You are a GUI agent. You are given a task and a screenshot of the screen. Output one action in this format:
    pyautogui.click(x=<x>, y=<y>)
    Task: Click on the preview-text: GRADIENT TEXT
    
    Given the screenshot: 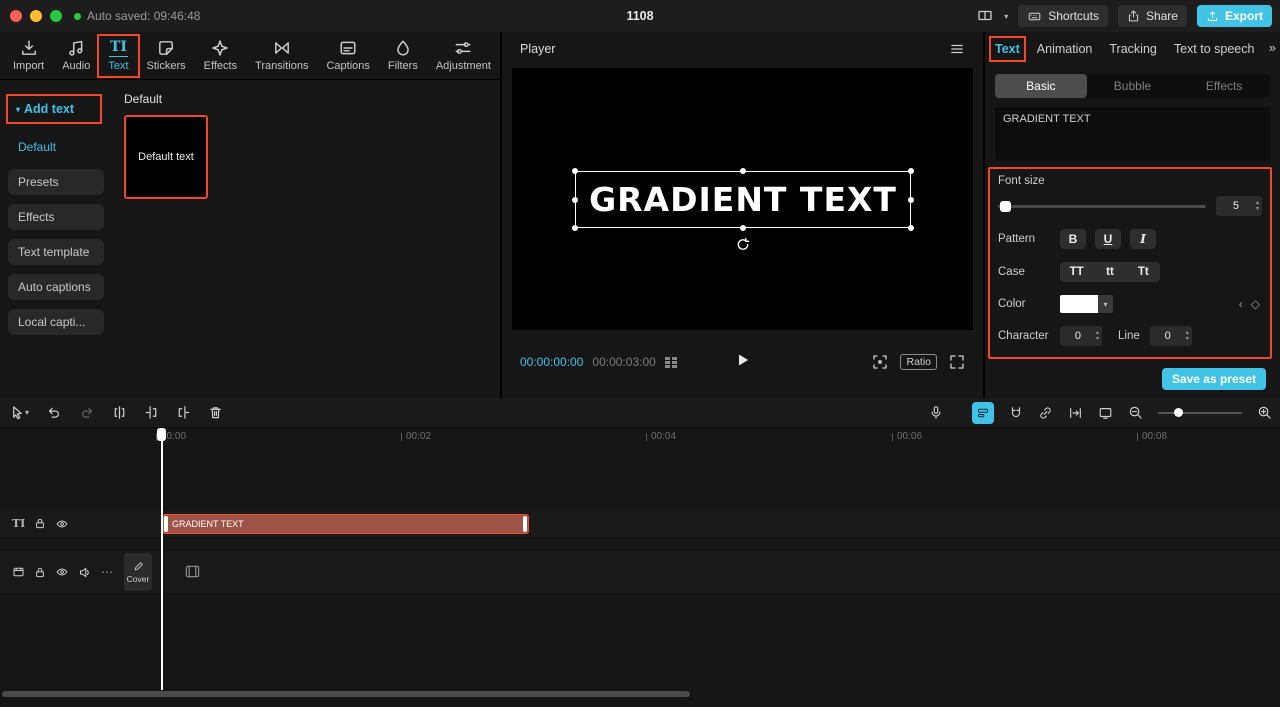 What is the action you would take?
    pyautogui.click(x=743, y=199)
    